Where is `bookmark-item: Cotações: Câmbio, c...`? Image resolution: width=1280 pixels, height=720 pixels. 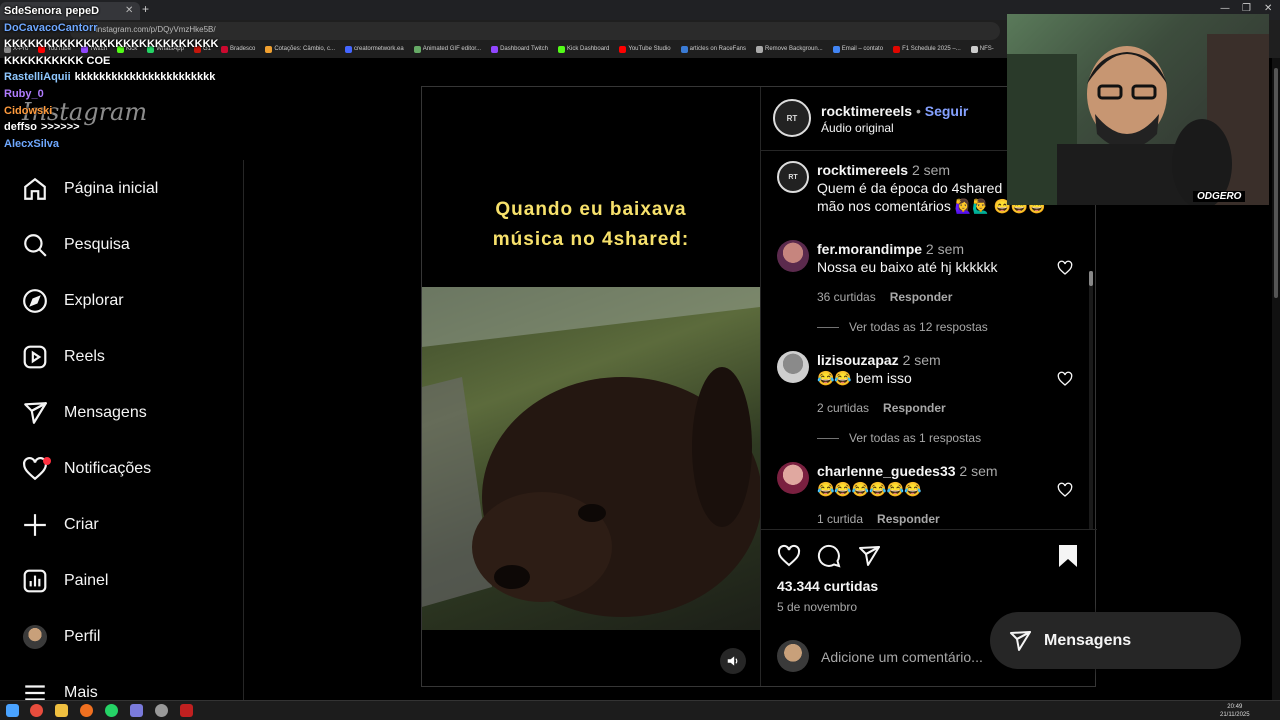 bookmark-item: Cotações: Câmbio, c... is located at coordinates (300, 49).